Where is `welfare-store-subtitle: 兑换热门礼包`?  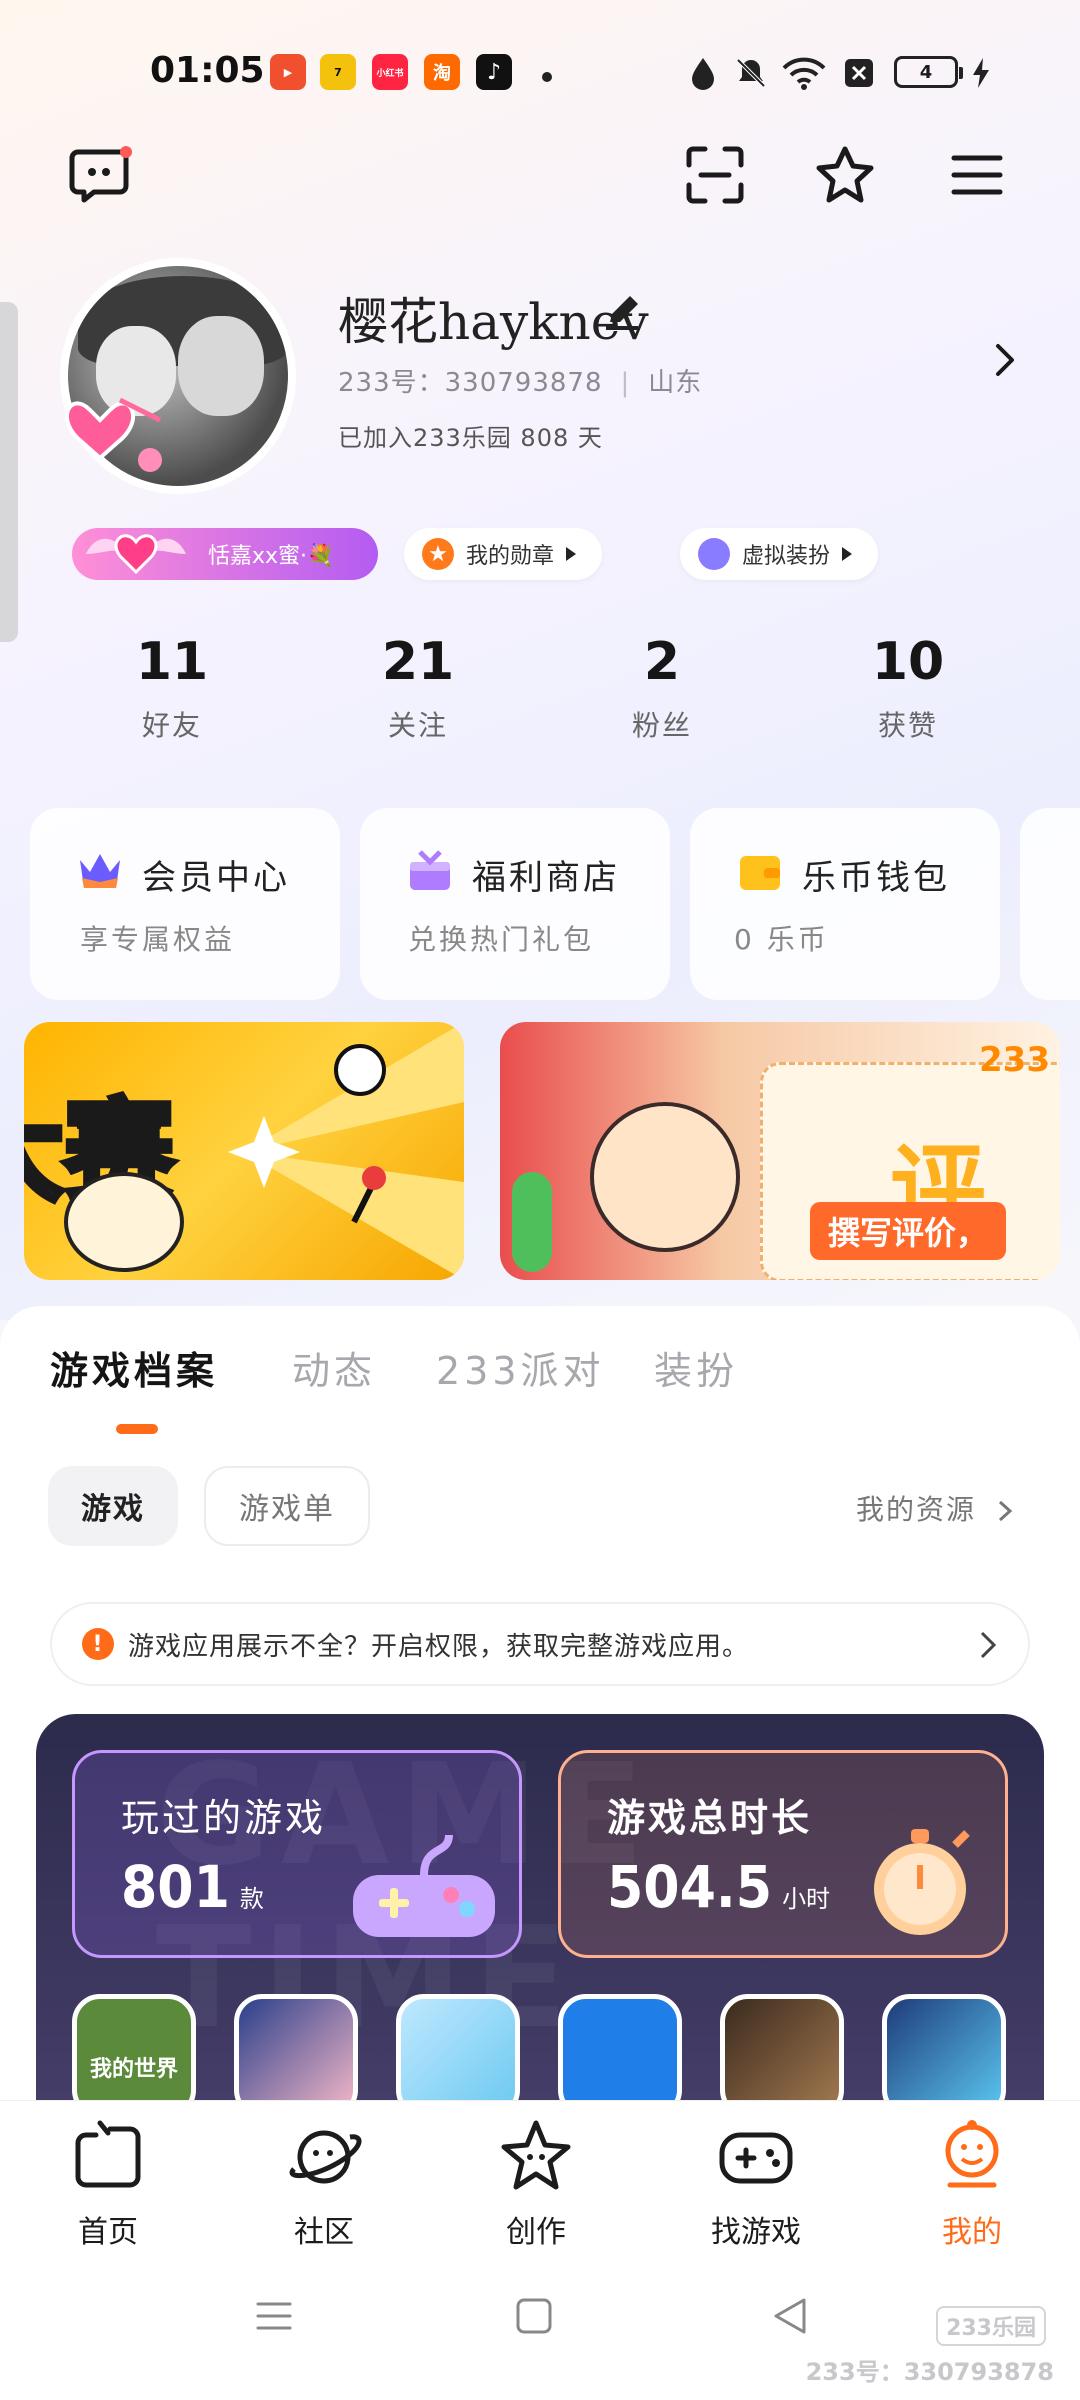
welfare-store-subtitle: 兑换热门礼包 is located at coordinates (501, 939).